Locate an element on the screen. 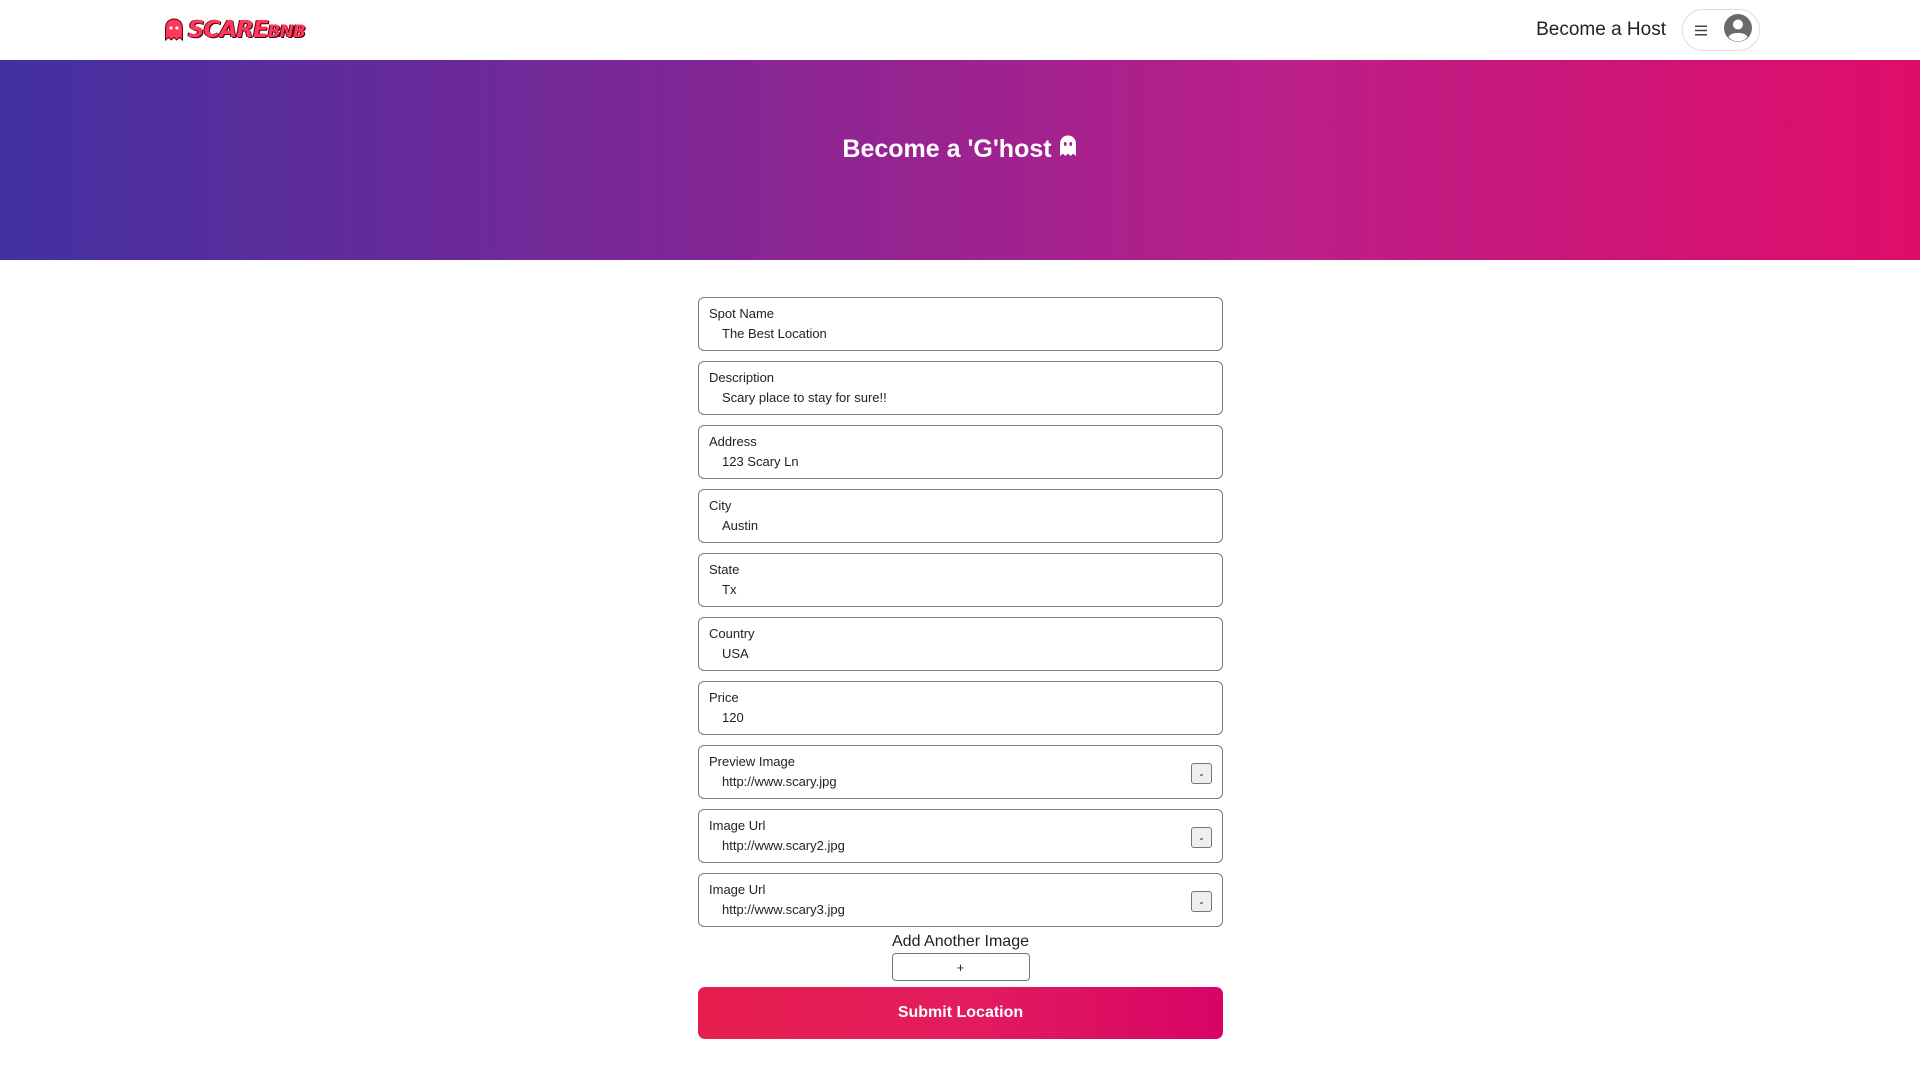  page-title: Become a 'G'host is located at coordinates (959, 149).